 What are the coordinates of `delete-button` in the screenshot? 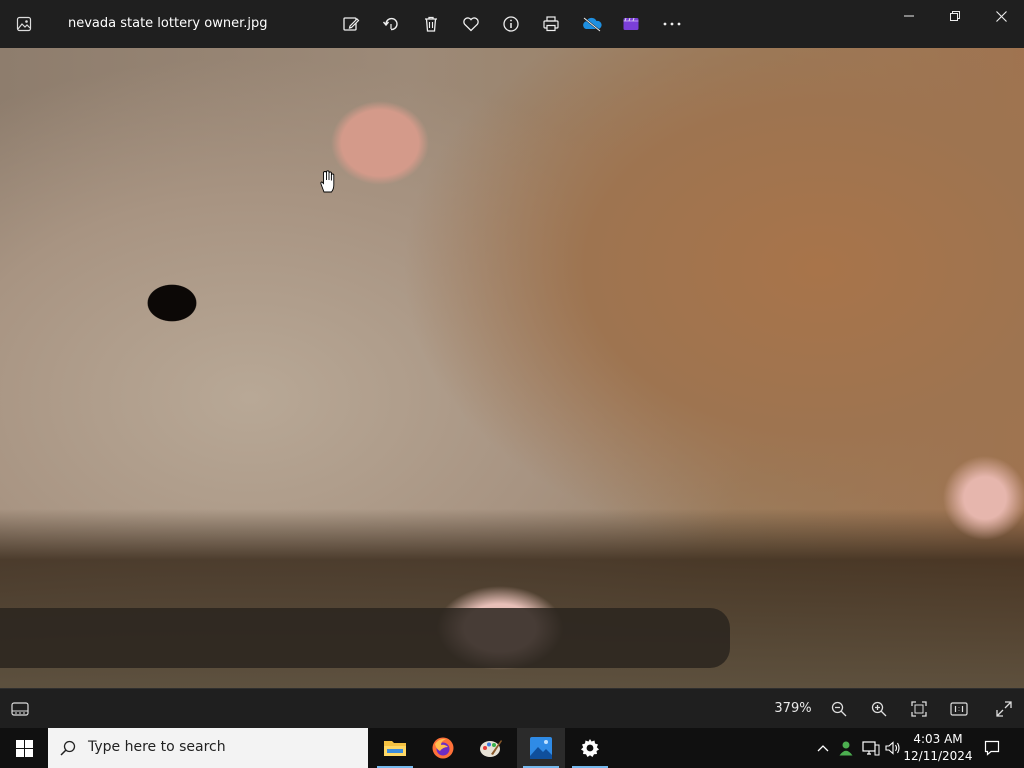 It's located at (431, 24).